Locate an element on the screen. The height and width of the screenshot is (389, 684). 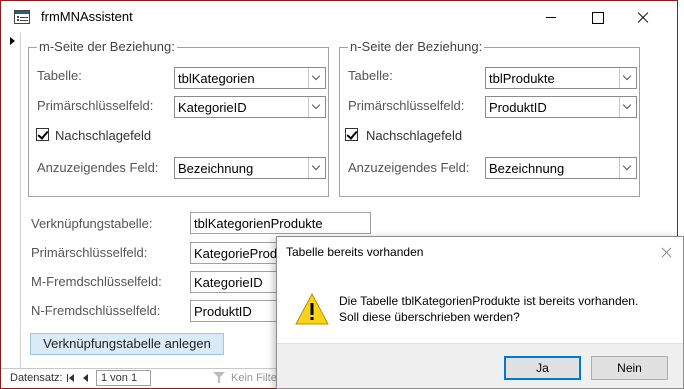
n-table-value: tblProdukte is located at coordinates (522, 78).